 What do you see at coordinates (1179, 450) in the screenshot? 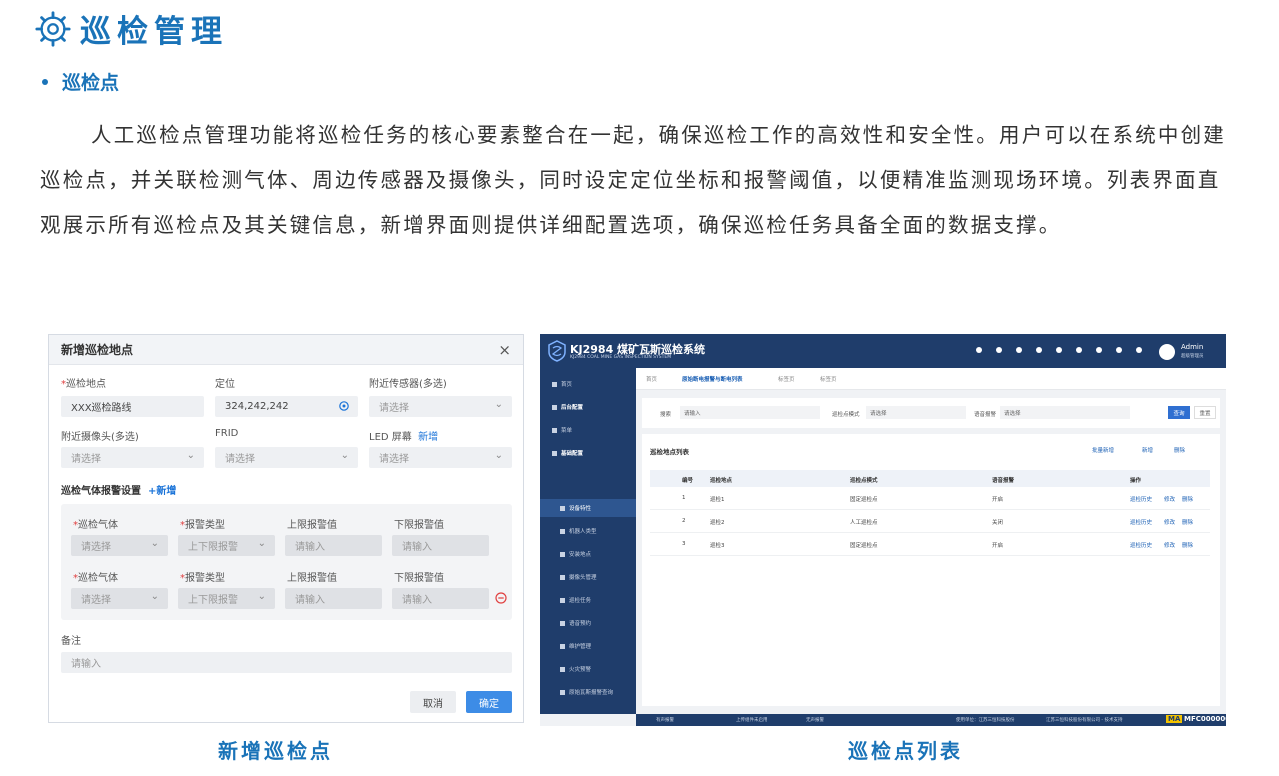
I see `delete-button: 删除` at bounding box center [1179, 450].